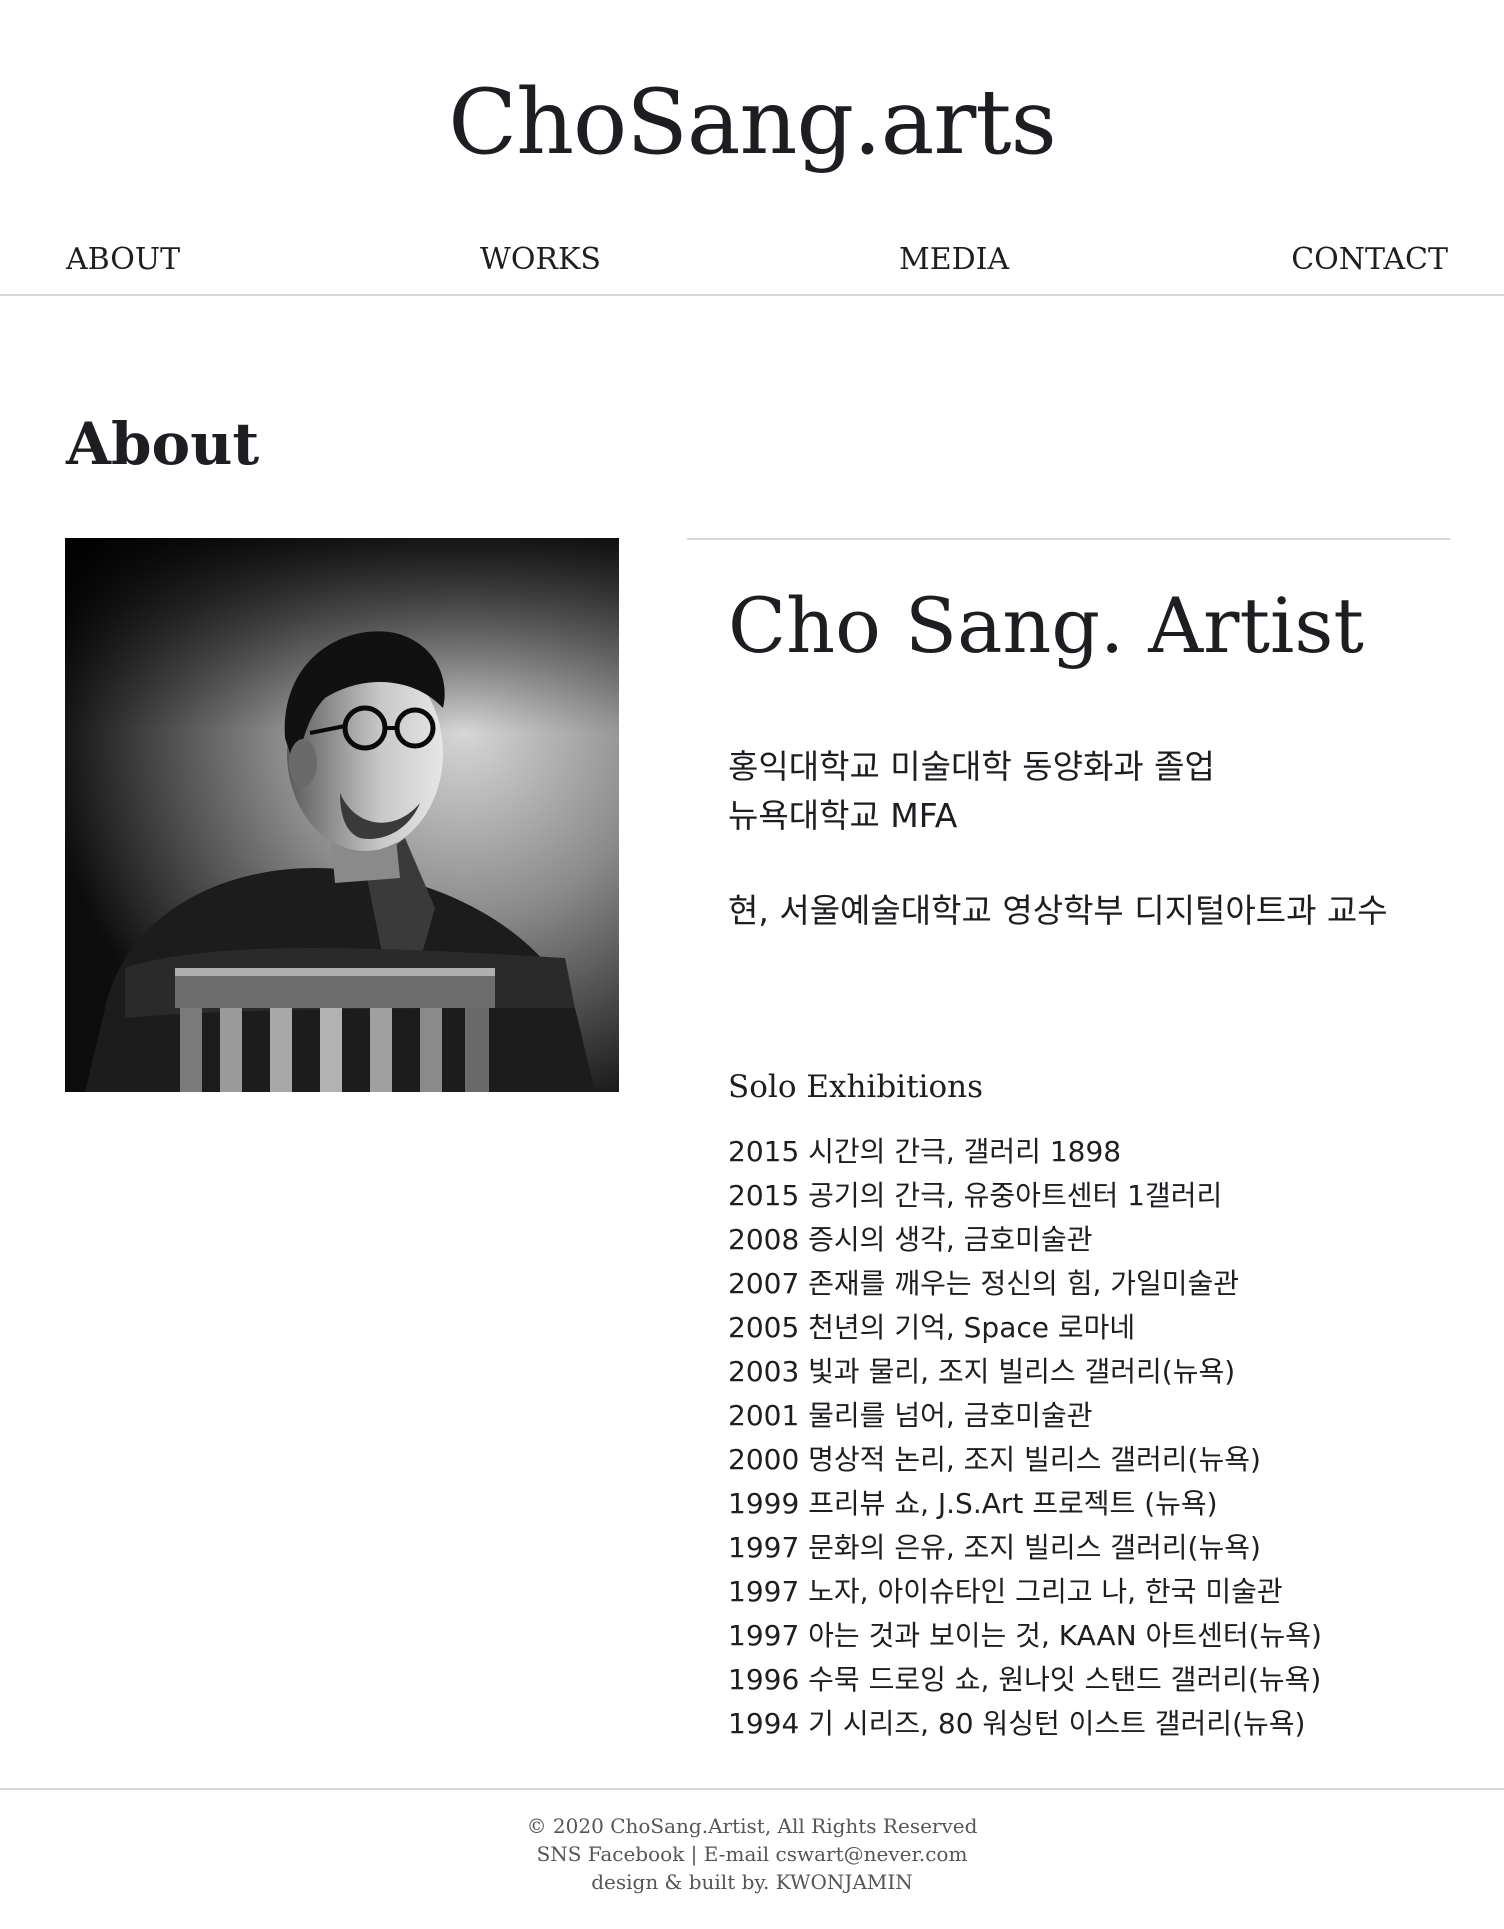  I want to click on artist-portrait, so click(342, 815).